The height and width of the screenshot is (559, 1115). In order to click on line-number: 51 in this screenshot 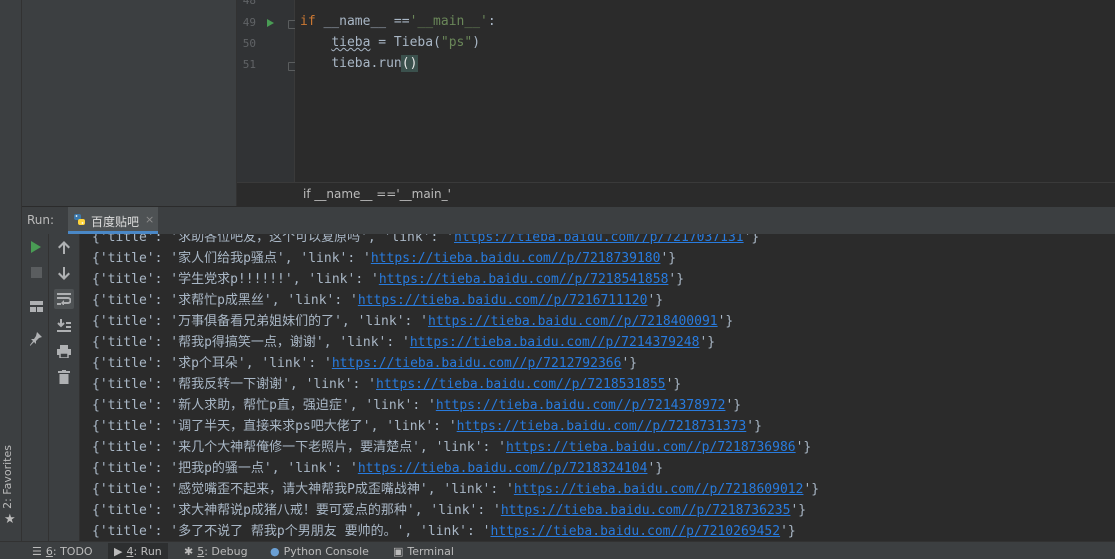, I will do `click(249, 64)`.